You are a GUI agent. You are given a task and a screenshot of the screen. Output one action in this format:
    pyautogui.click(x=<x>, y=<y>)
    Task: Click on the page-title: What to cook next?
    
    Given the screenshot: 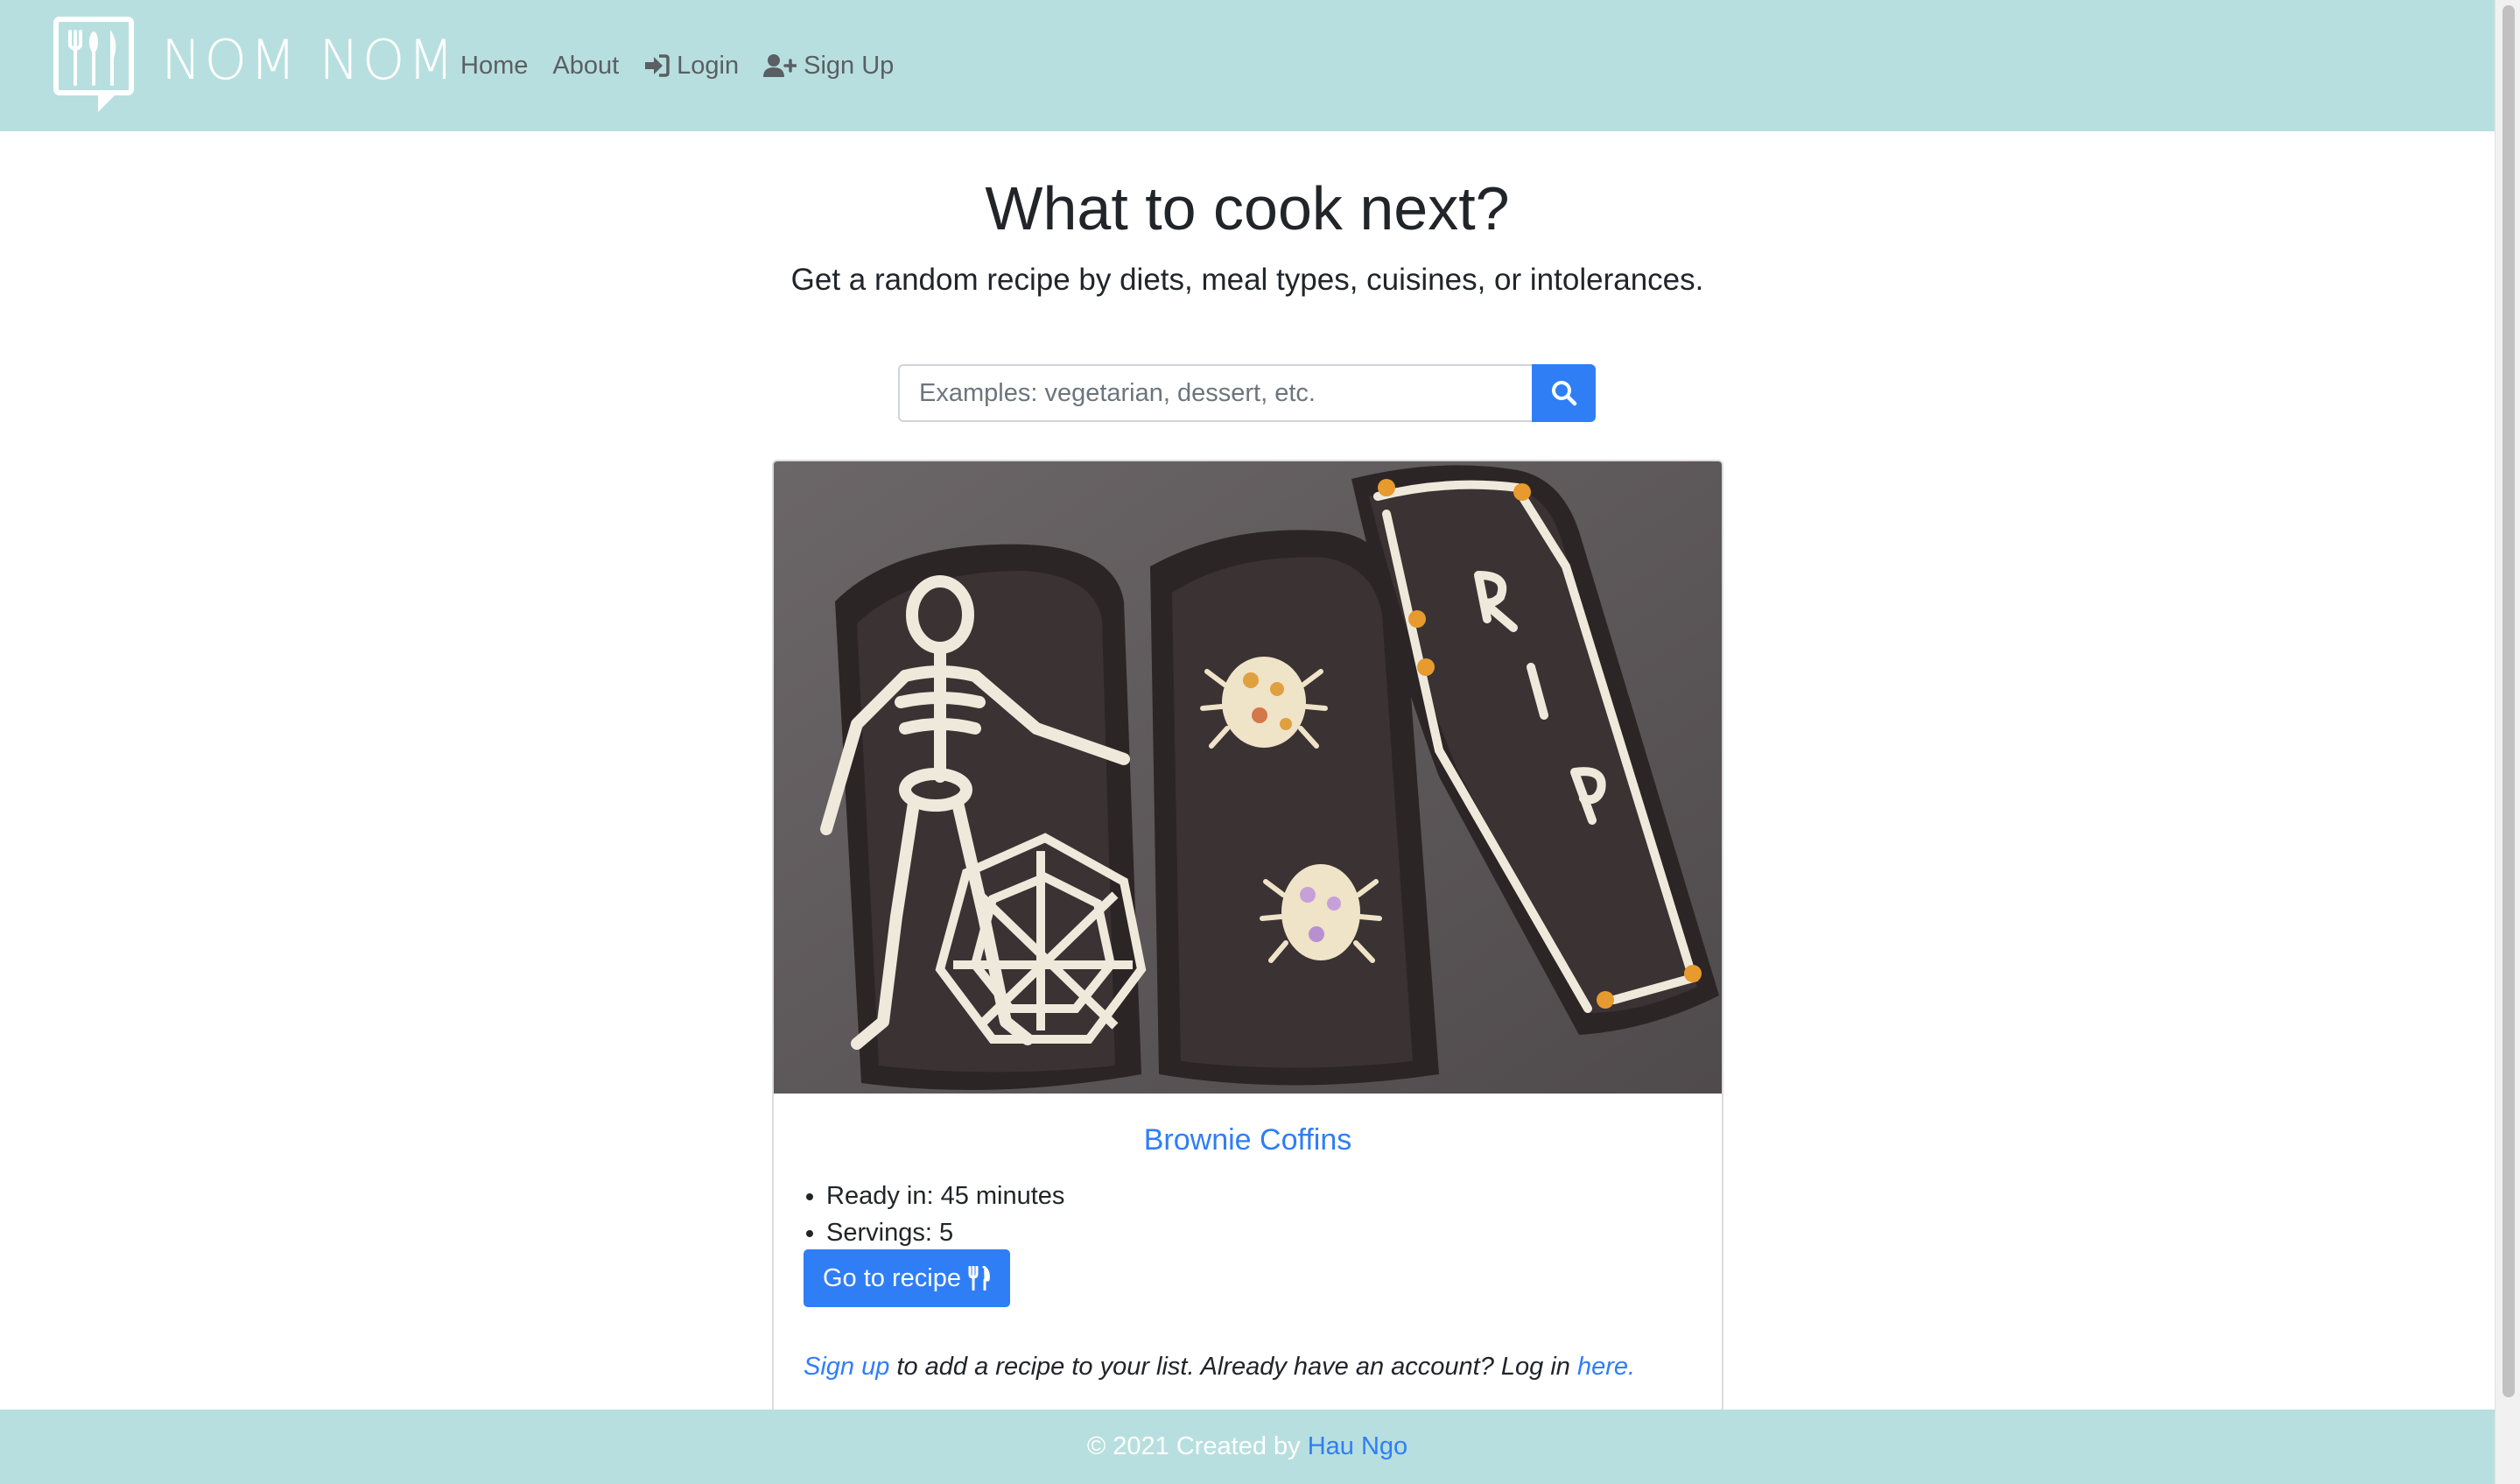 What is the action you would take?
    pyautogui.click(x=1247, y=208)
    